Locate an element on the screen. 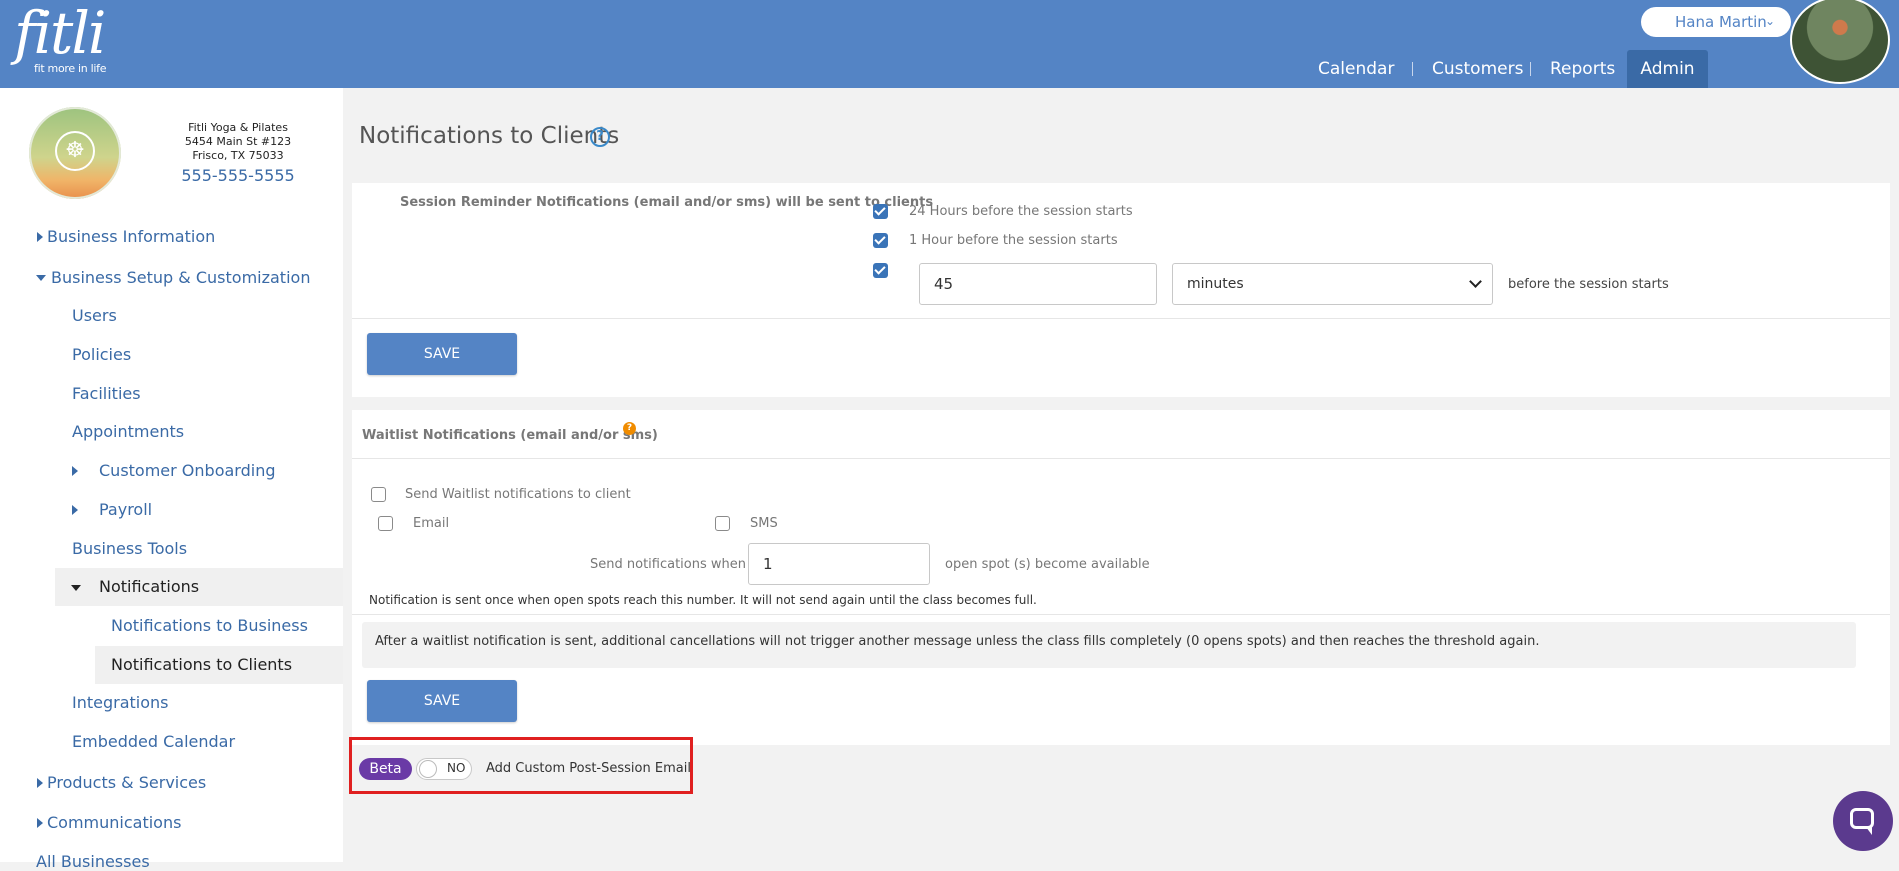 Image resolution: width=1899 pixels, height=871 pixels. post-session-email-label: Add Custom Post-Session Email is located at coordinates (588, 768).